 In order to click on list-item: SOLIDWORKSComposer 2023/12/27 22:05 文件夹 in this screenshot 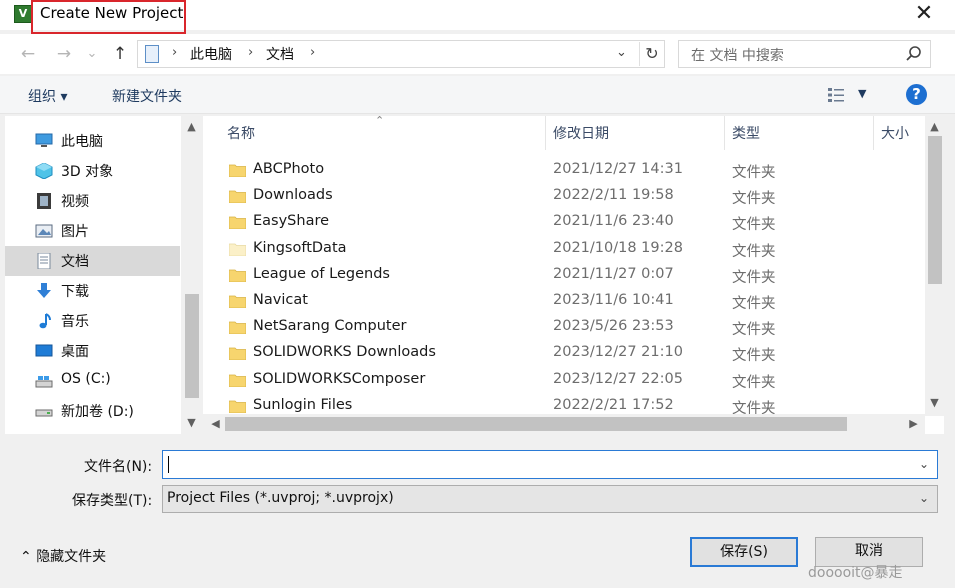, I will do `click(563, 381)`.